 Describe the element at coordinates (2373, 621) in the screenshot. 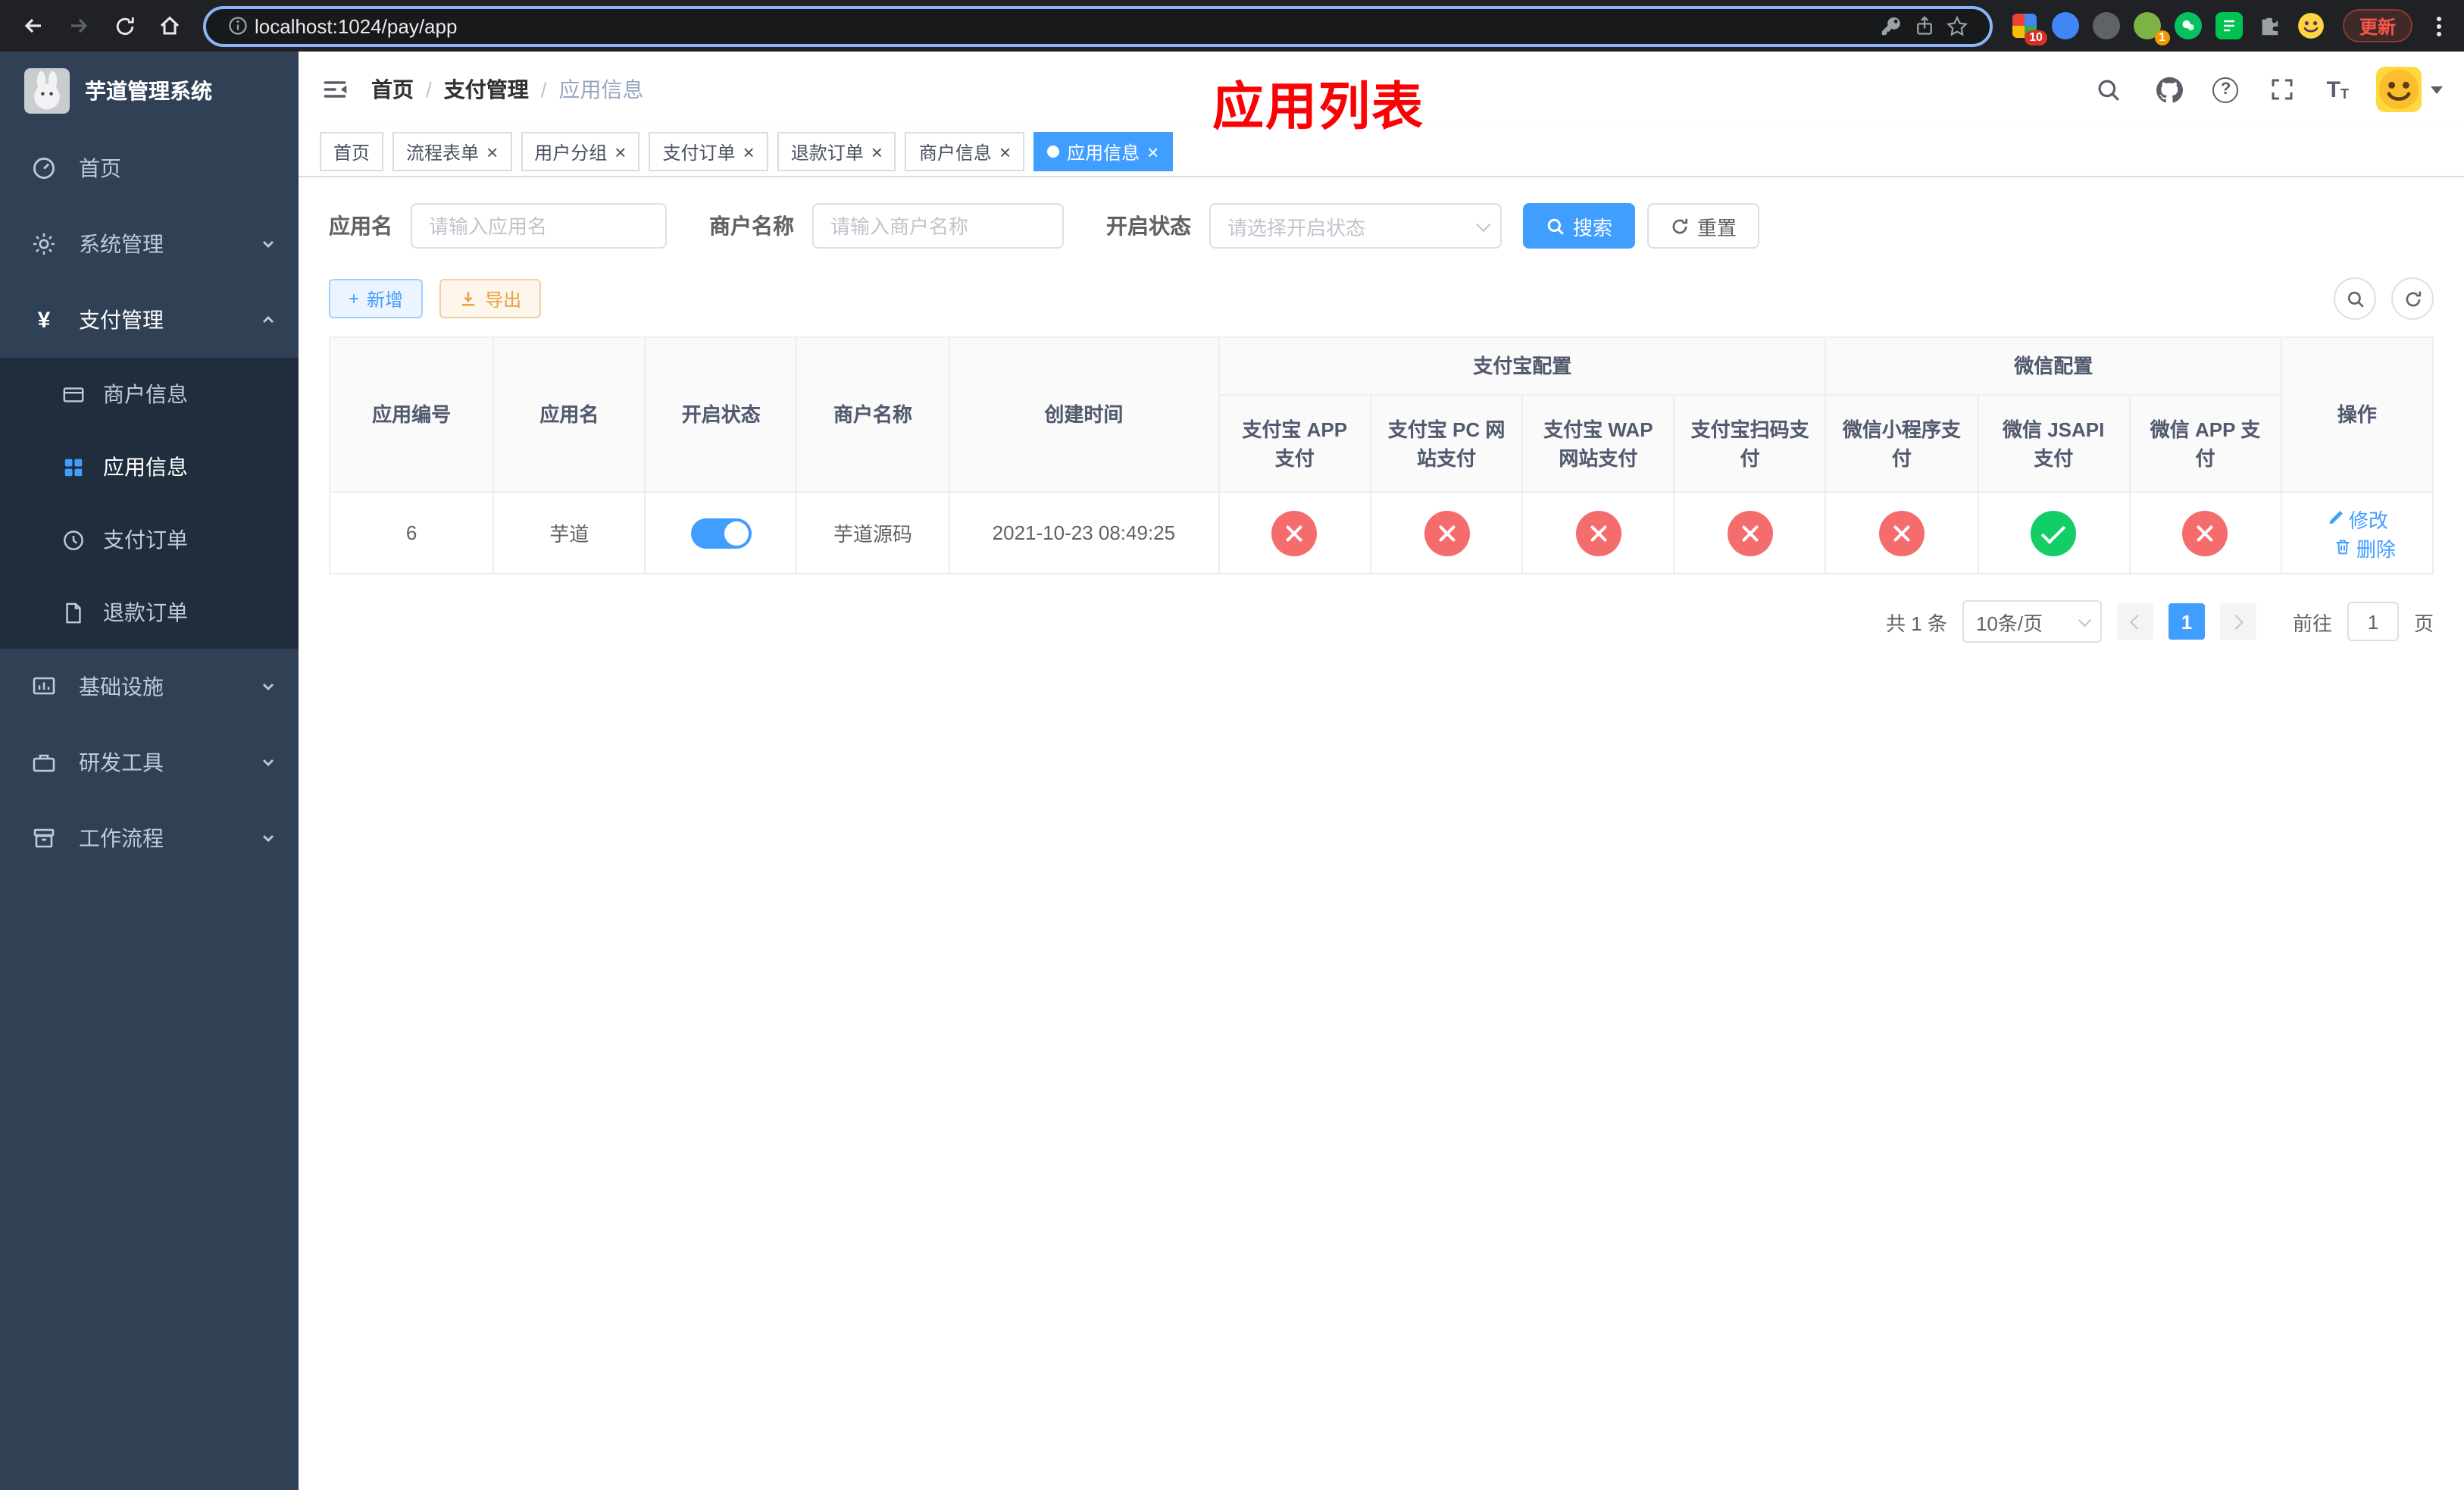

I see `goto-page-input` at that location.